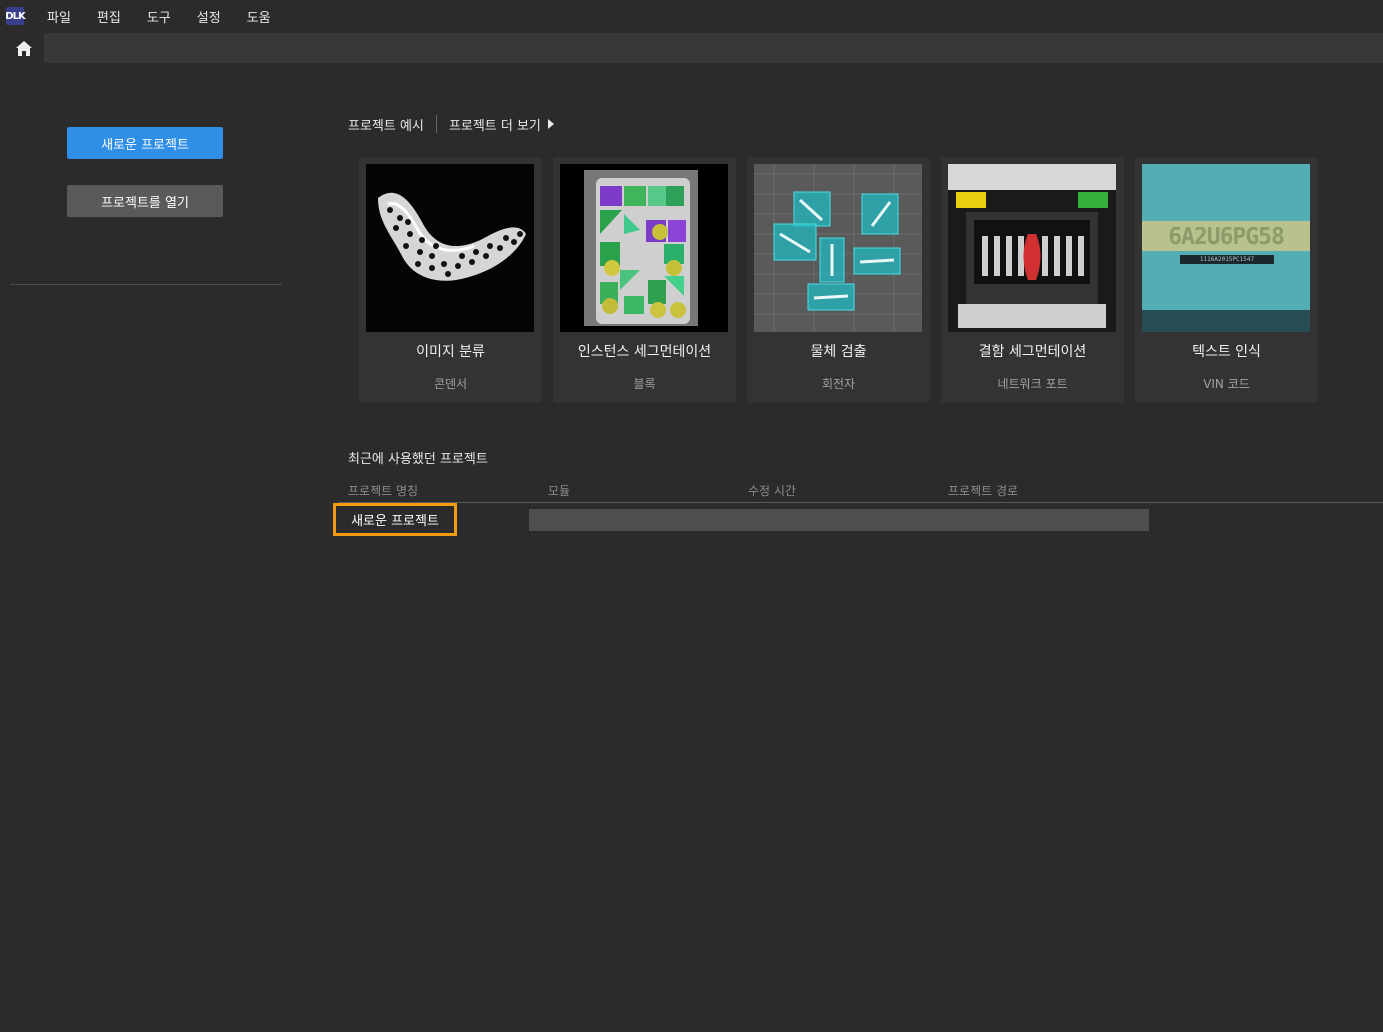 Image resolution: width=1383 pixels, height=1032 pixels. What do you see at coordinates (1032, 352) in the screenshot?
I see `card-title: 결함 세그먼테이션` at bounding box center [1032, 352].